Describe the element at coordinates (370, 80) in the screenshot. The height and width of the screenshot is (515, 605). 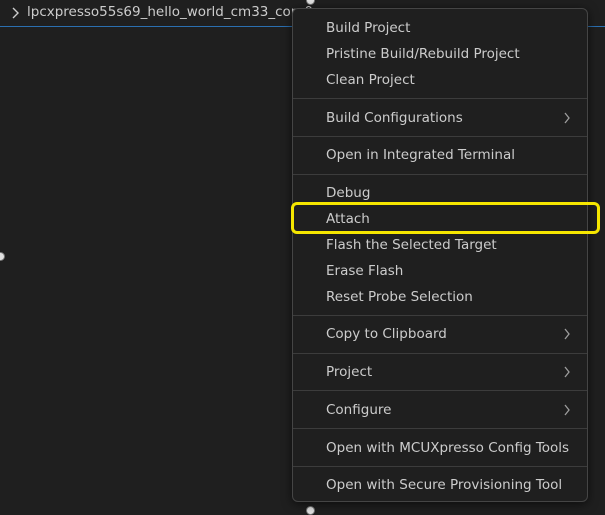
I see `menu-item-label: Clean Project` at that location.